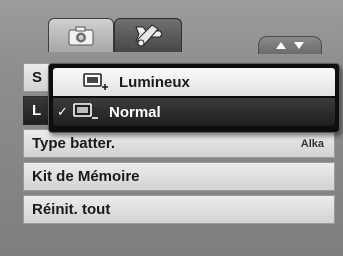  I want to click on option-normal: ✓ Normal, so click(194, 112).